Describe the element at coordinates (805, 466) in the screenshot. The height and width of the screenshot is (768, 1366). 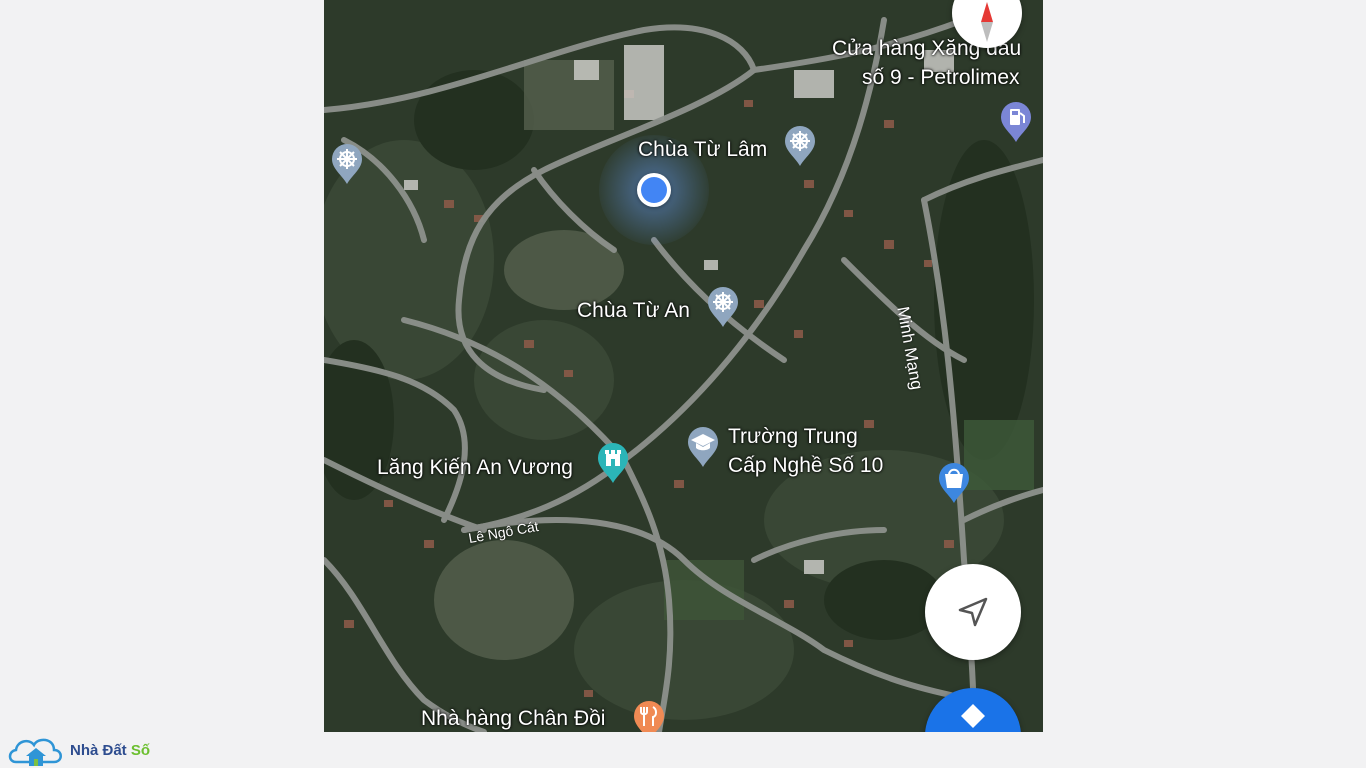
I see `label-truong-line2: Cấp Nghề Số 10` at that location.